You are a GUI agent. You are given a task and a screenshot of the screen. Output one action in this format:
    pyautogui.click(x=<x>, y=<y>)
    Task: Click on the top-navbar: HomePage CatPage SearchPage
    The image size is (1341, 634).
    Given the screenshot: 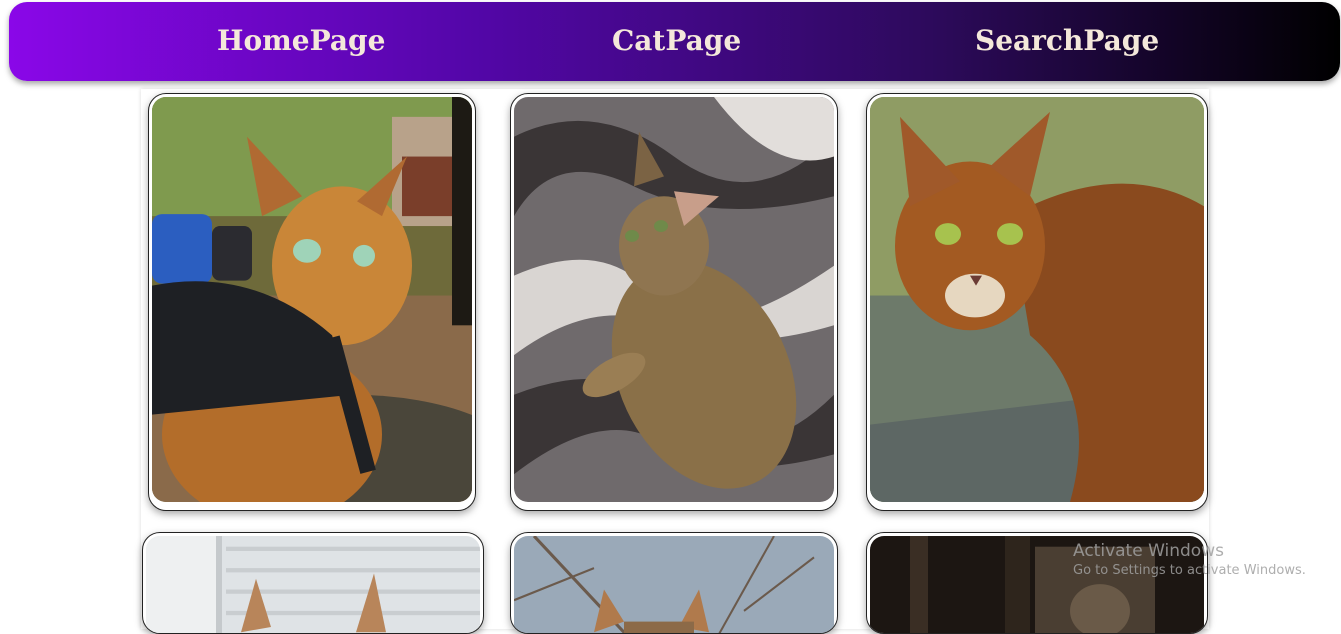 What is the action you would take?
    pyautogui.click(x=674, y=41)
    